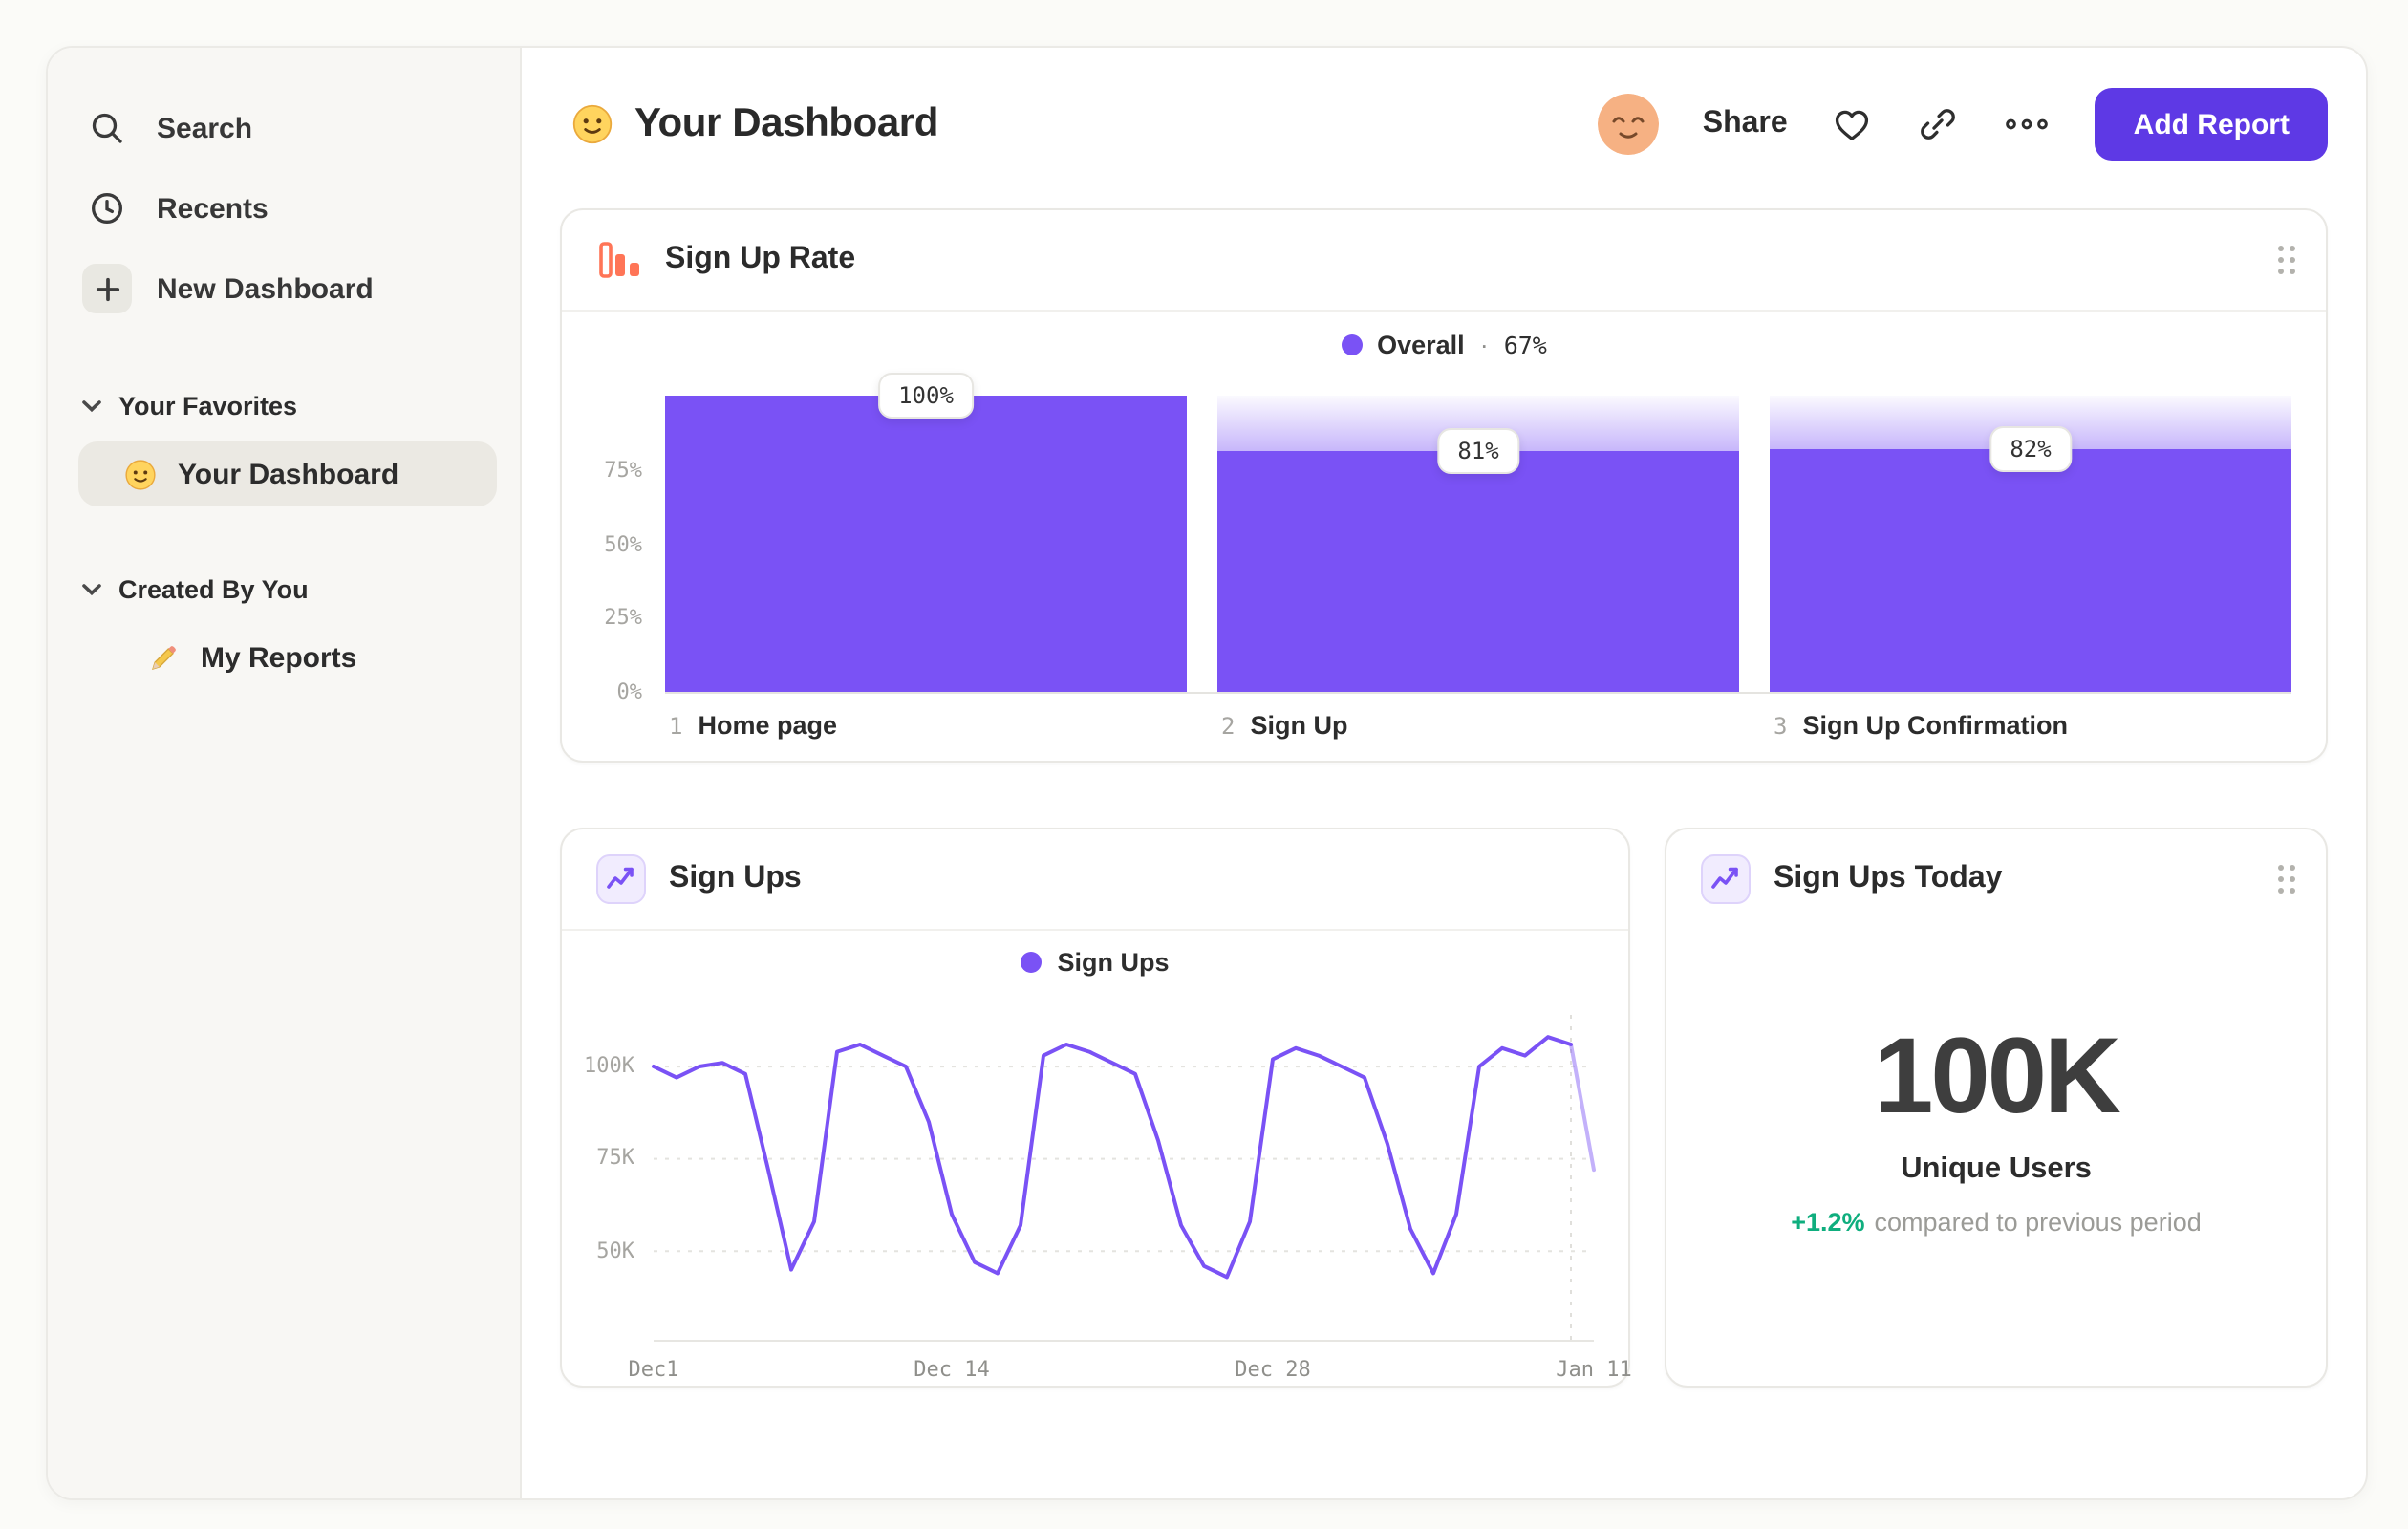  I want to click on legend-dot, so click(1032, 961).